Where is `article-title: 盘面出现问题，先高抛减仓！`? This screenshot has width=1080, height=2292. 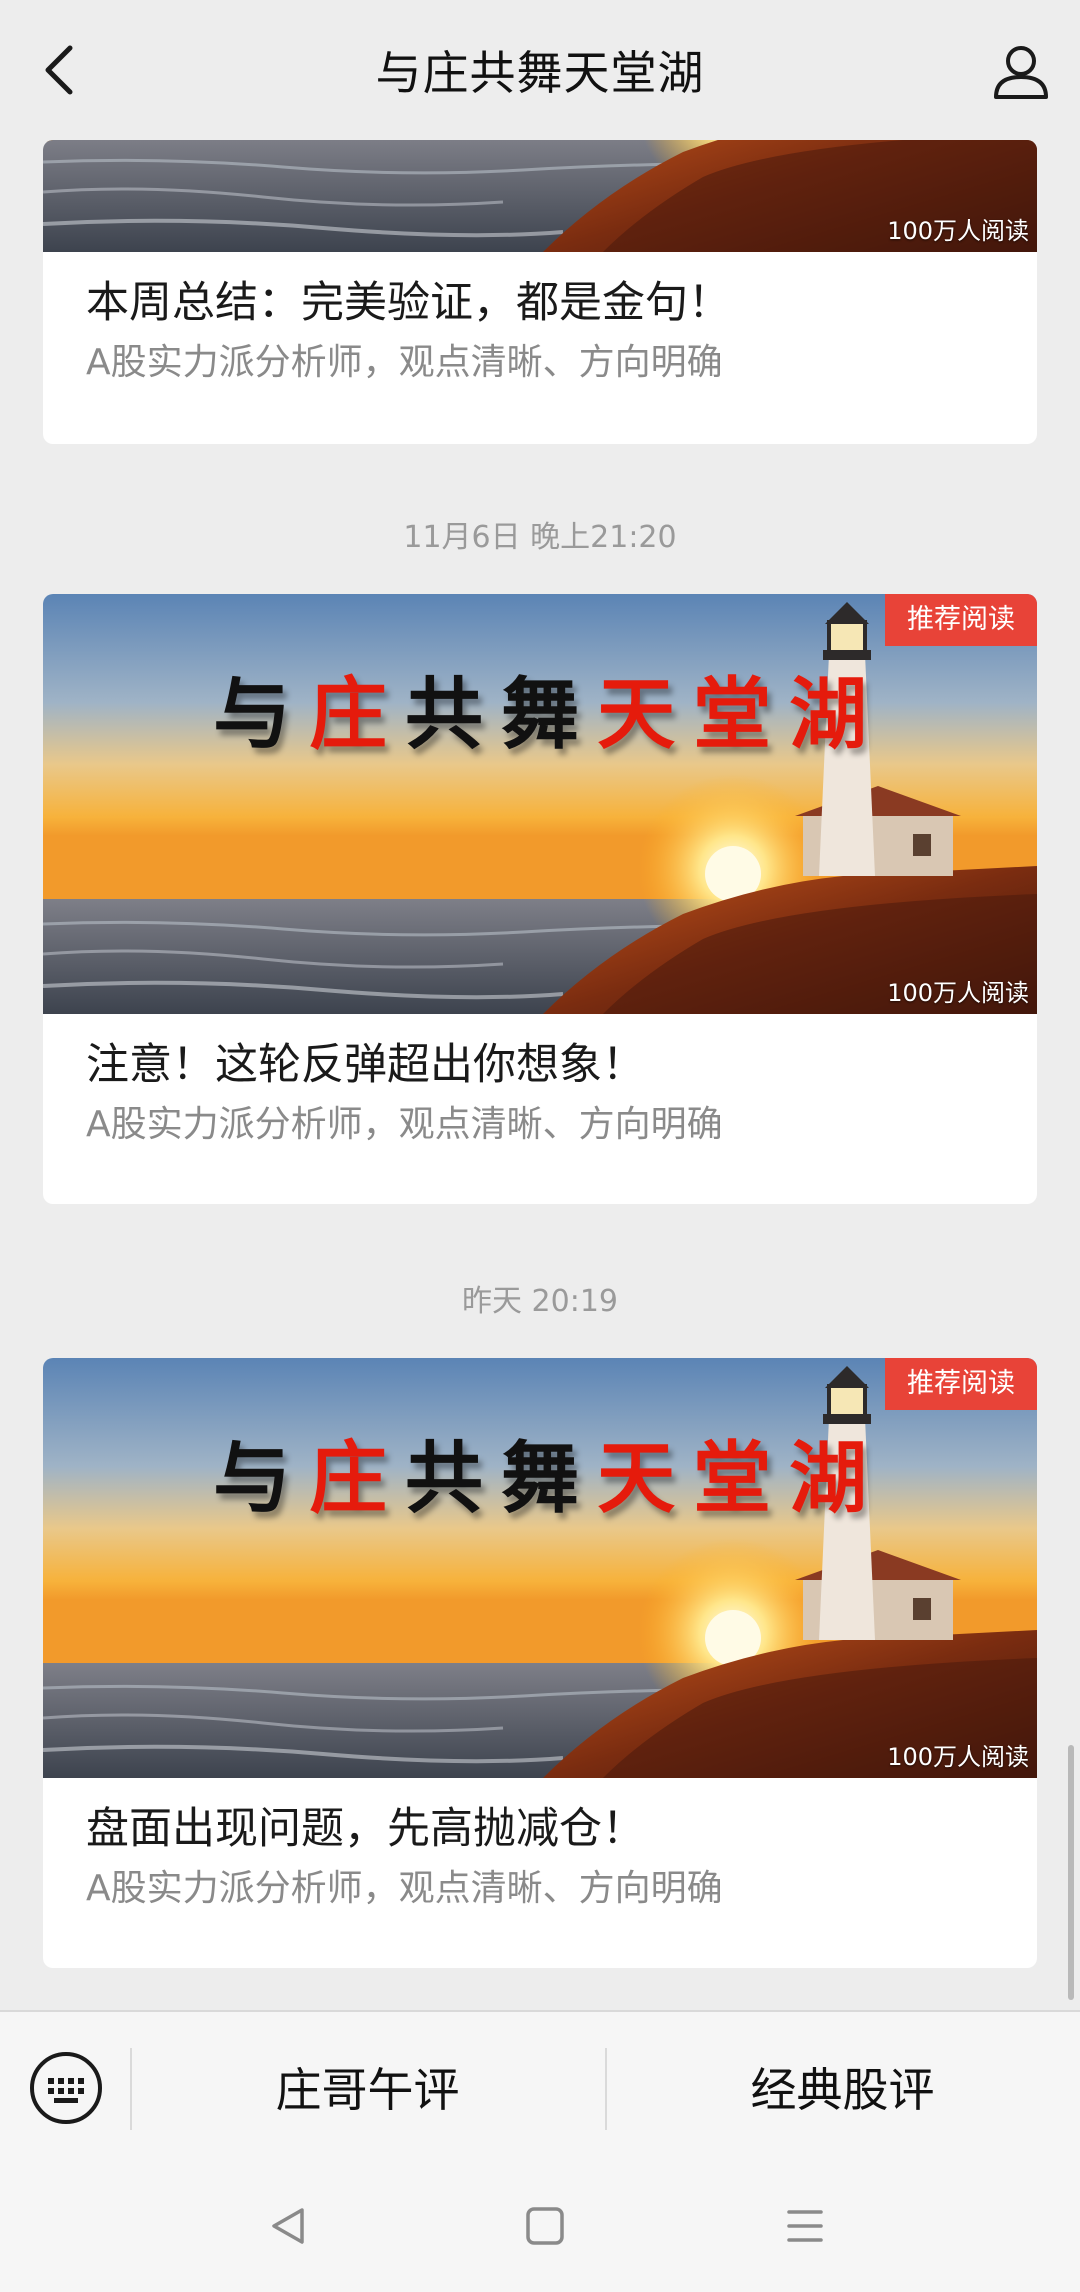
article-title: 盘面出现问题，先高抛减仓！ is located at coordinates (365, 1829).